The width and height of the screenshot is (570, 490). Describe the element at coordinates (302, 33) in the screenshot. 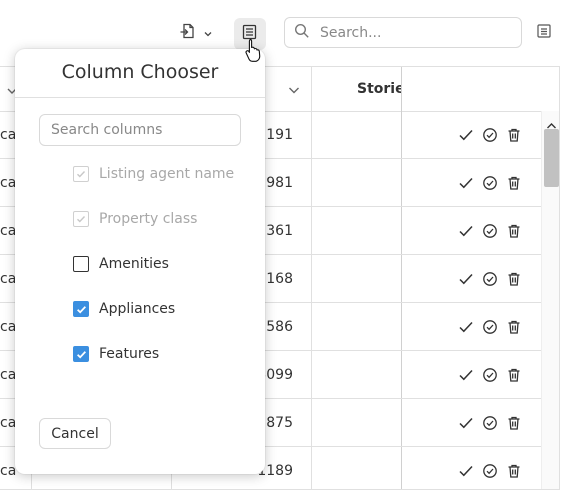

I see `search-icon` at that location.